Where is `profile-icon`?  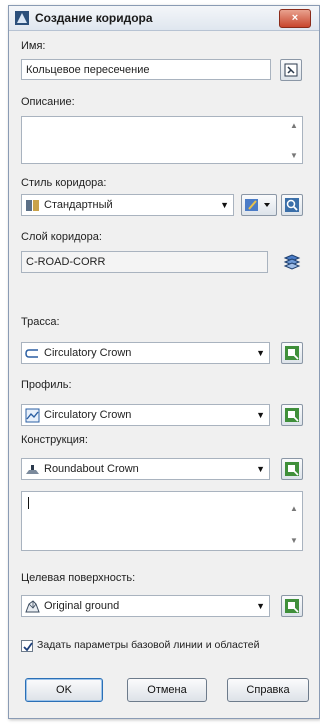 profile-icon is located at coordinates (32, 415).